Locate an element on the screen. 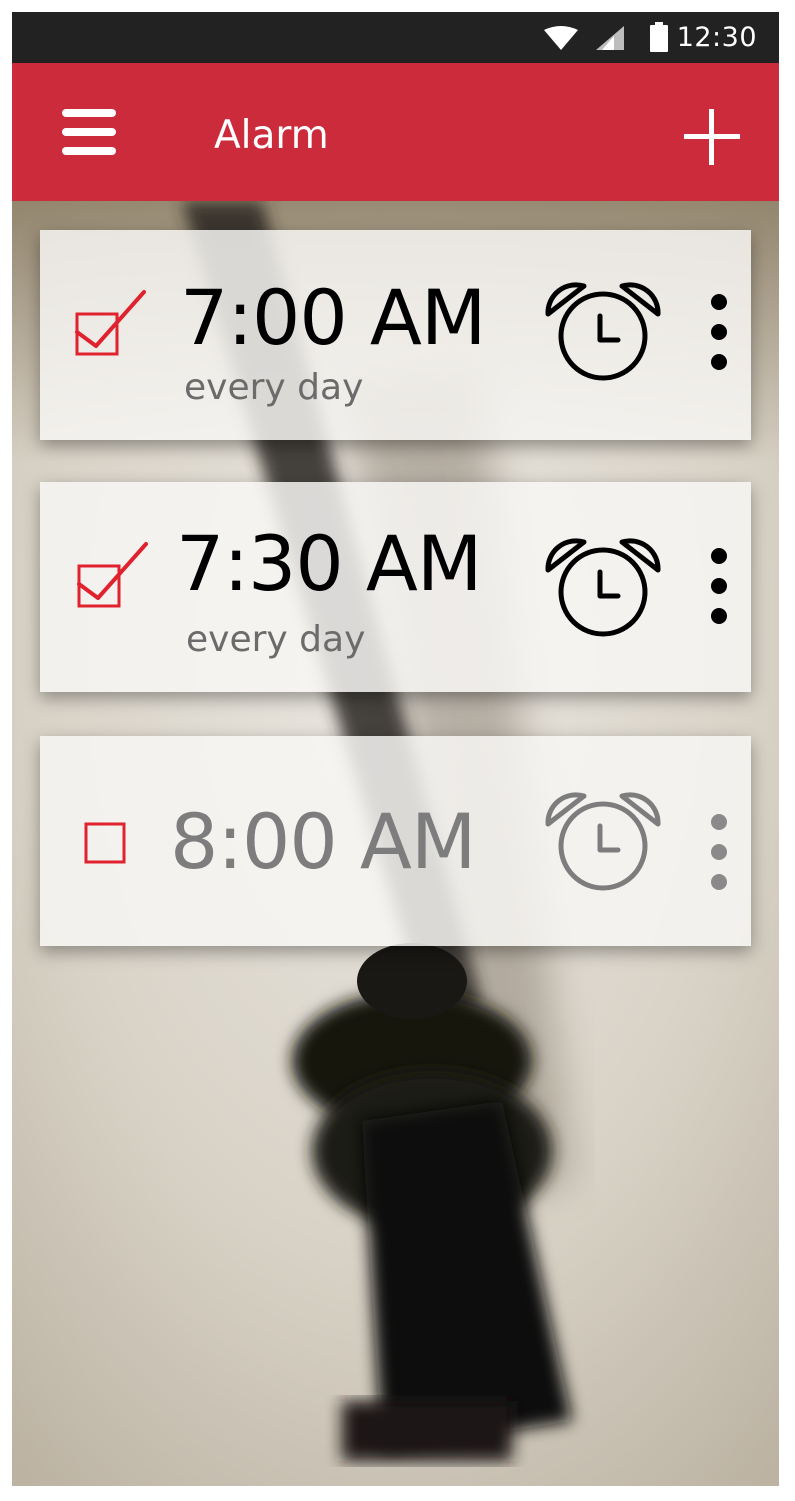 The height and width of the screenshot is (1501, 795). alarm-time: 8:00 AM is located at coordinates (323, 841).